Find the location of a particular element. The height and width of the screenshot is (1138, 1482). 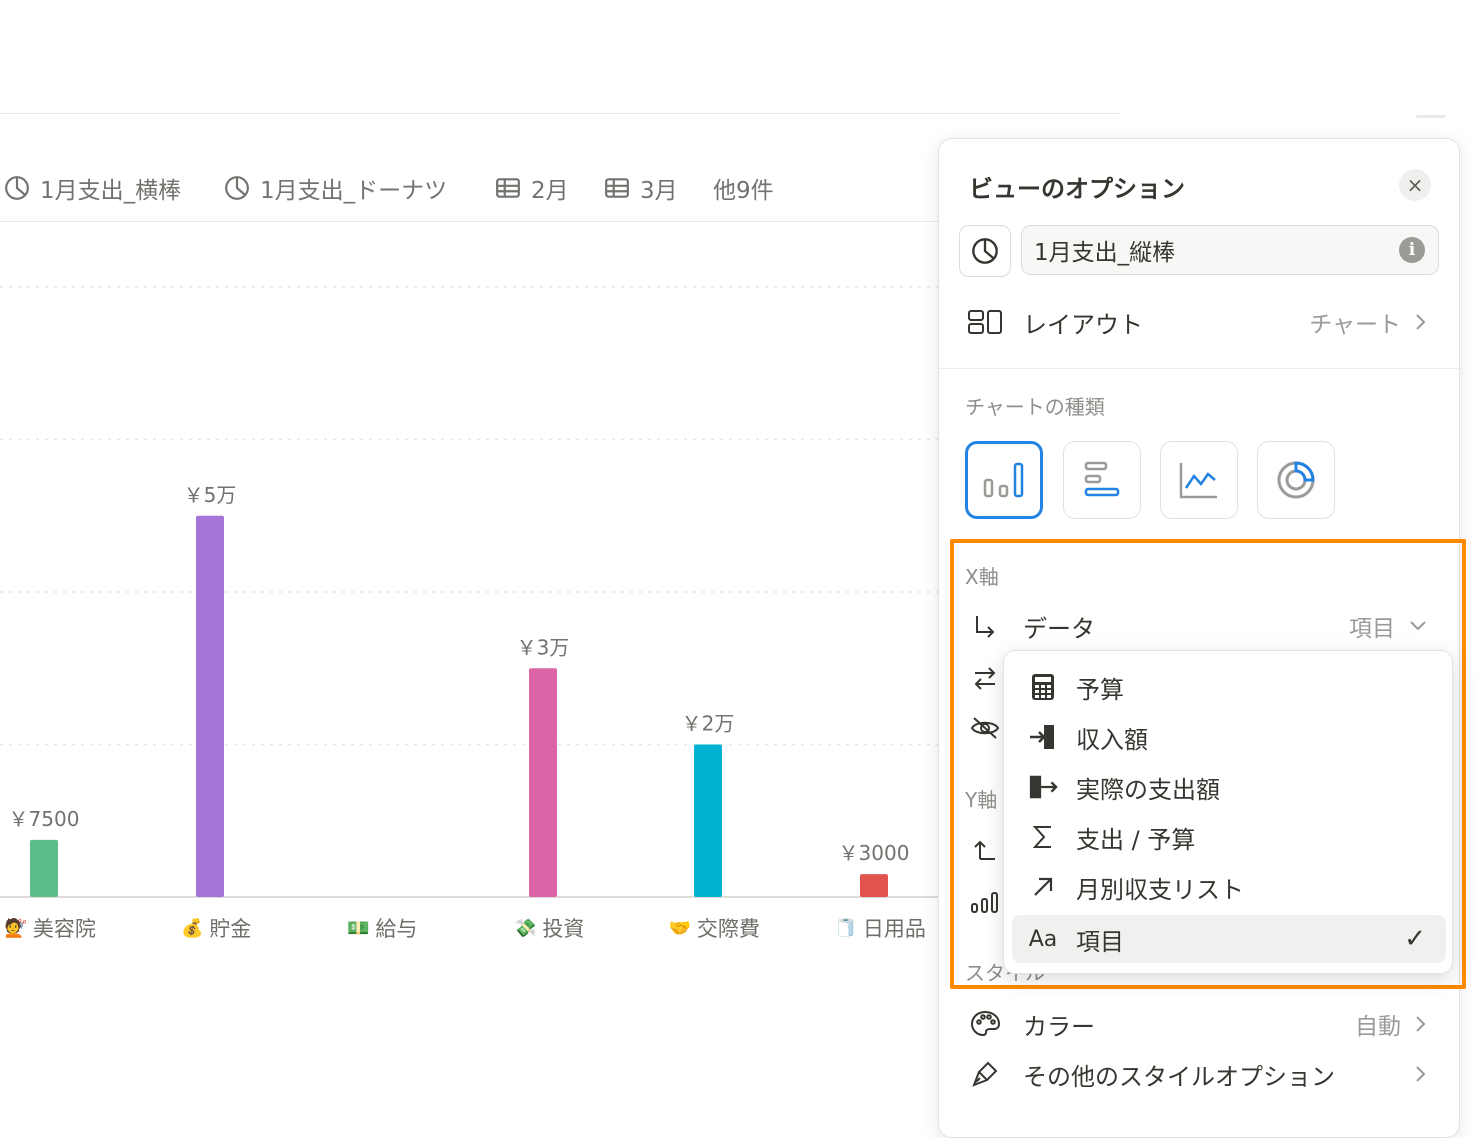

sigma-icon is located at coordinates (1043, 837).